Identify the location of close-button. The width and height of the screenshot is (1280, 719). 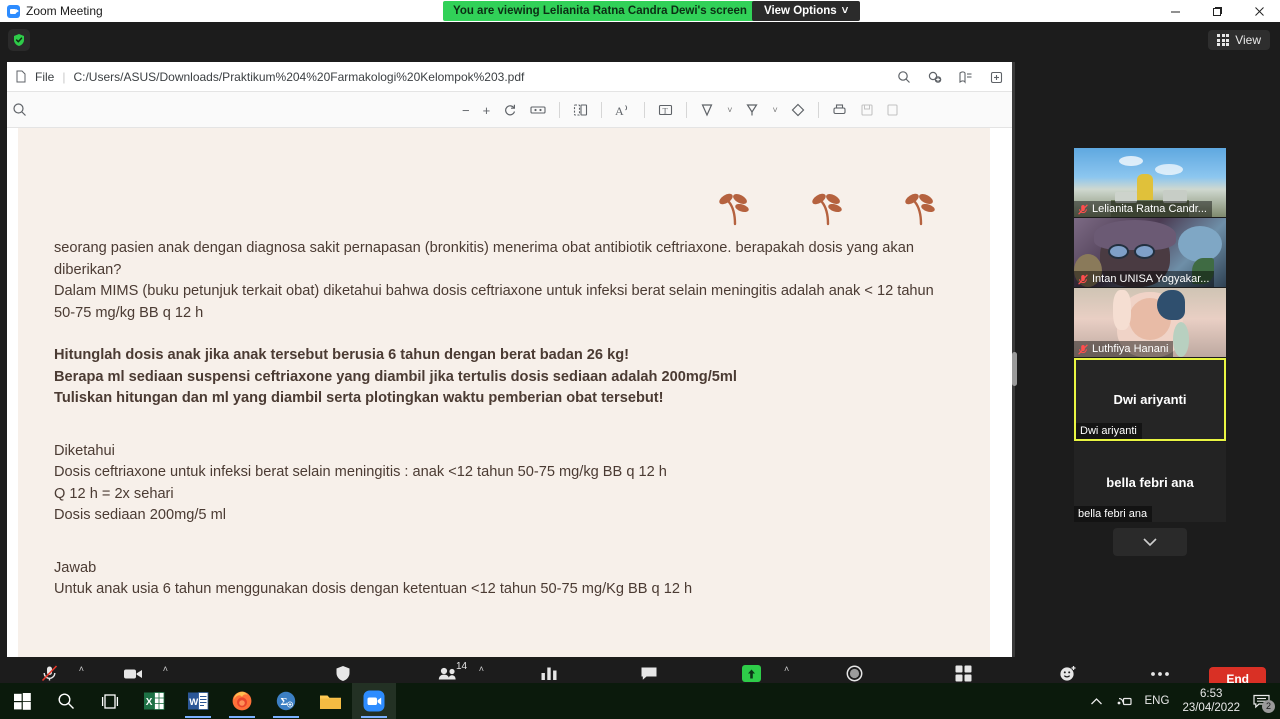
(1259, 11).